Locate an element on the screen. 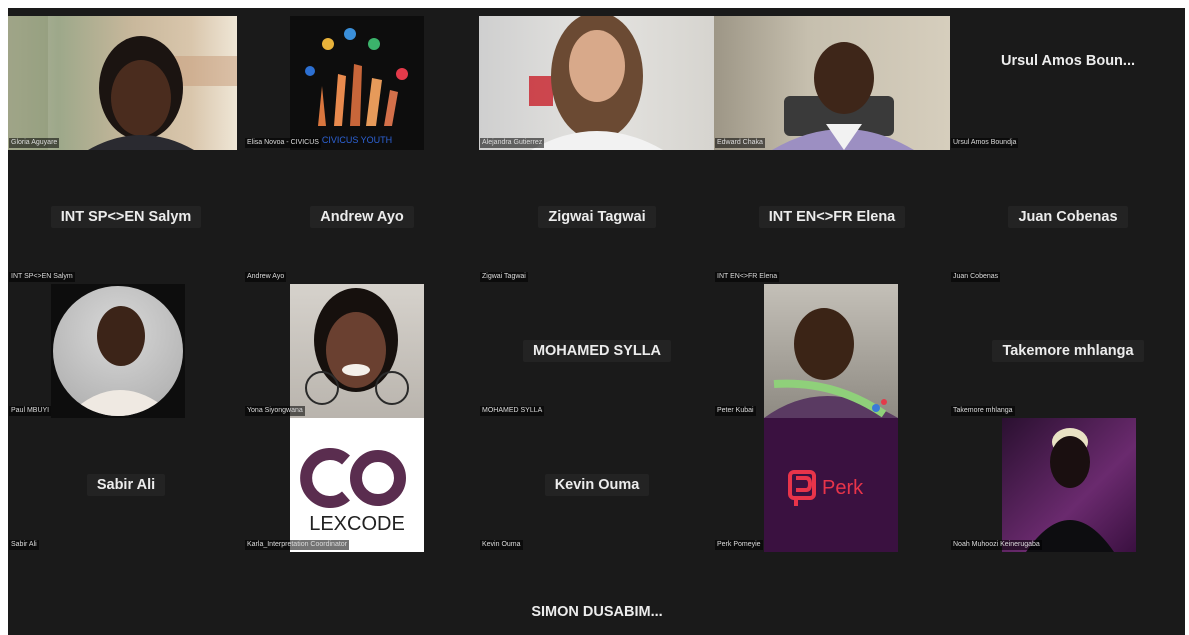 The height and width of the screenshot is (635, 1189). participant-tile: CIVICUS YOUTH Elisa Novoa - CIVICUS is located at coordinates (362, 83).